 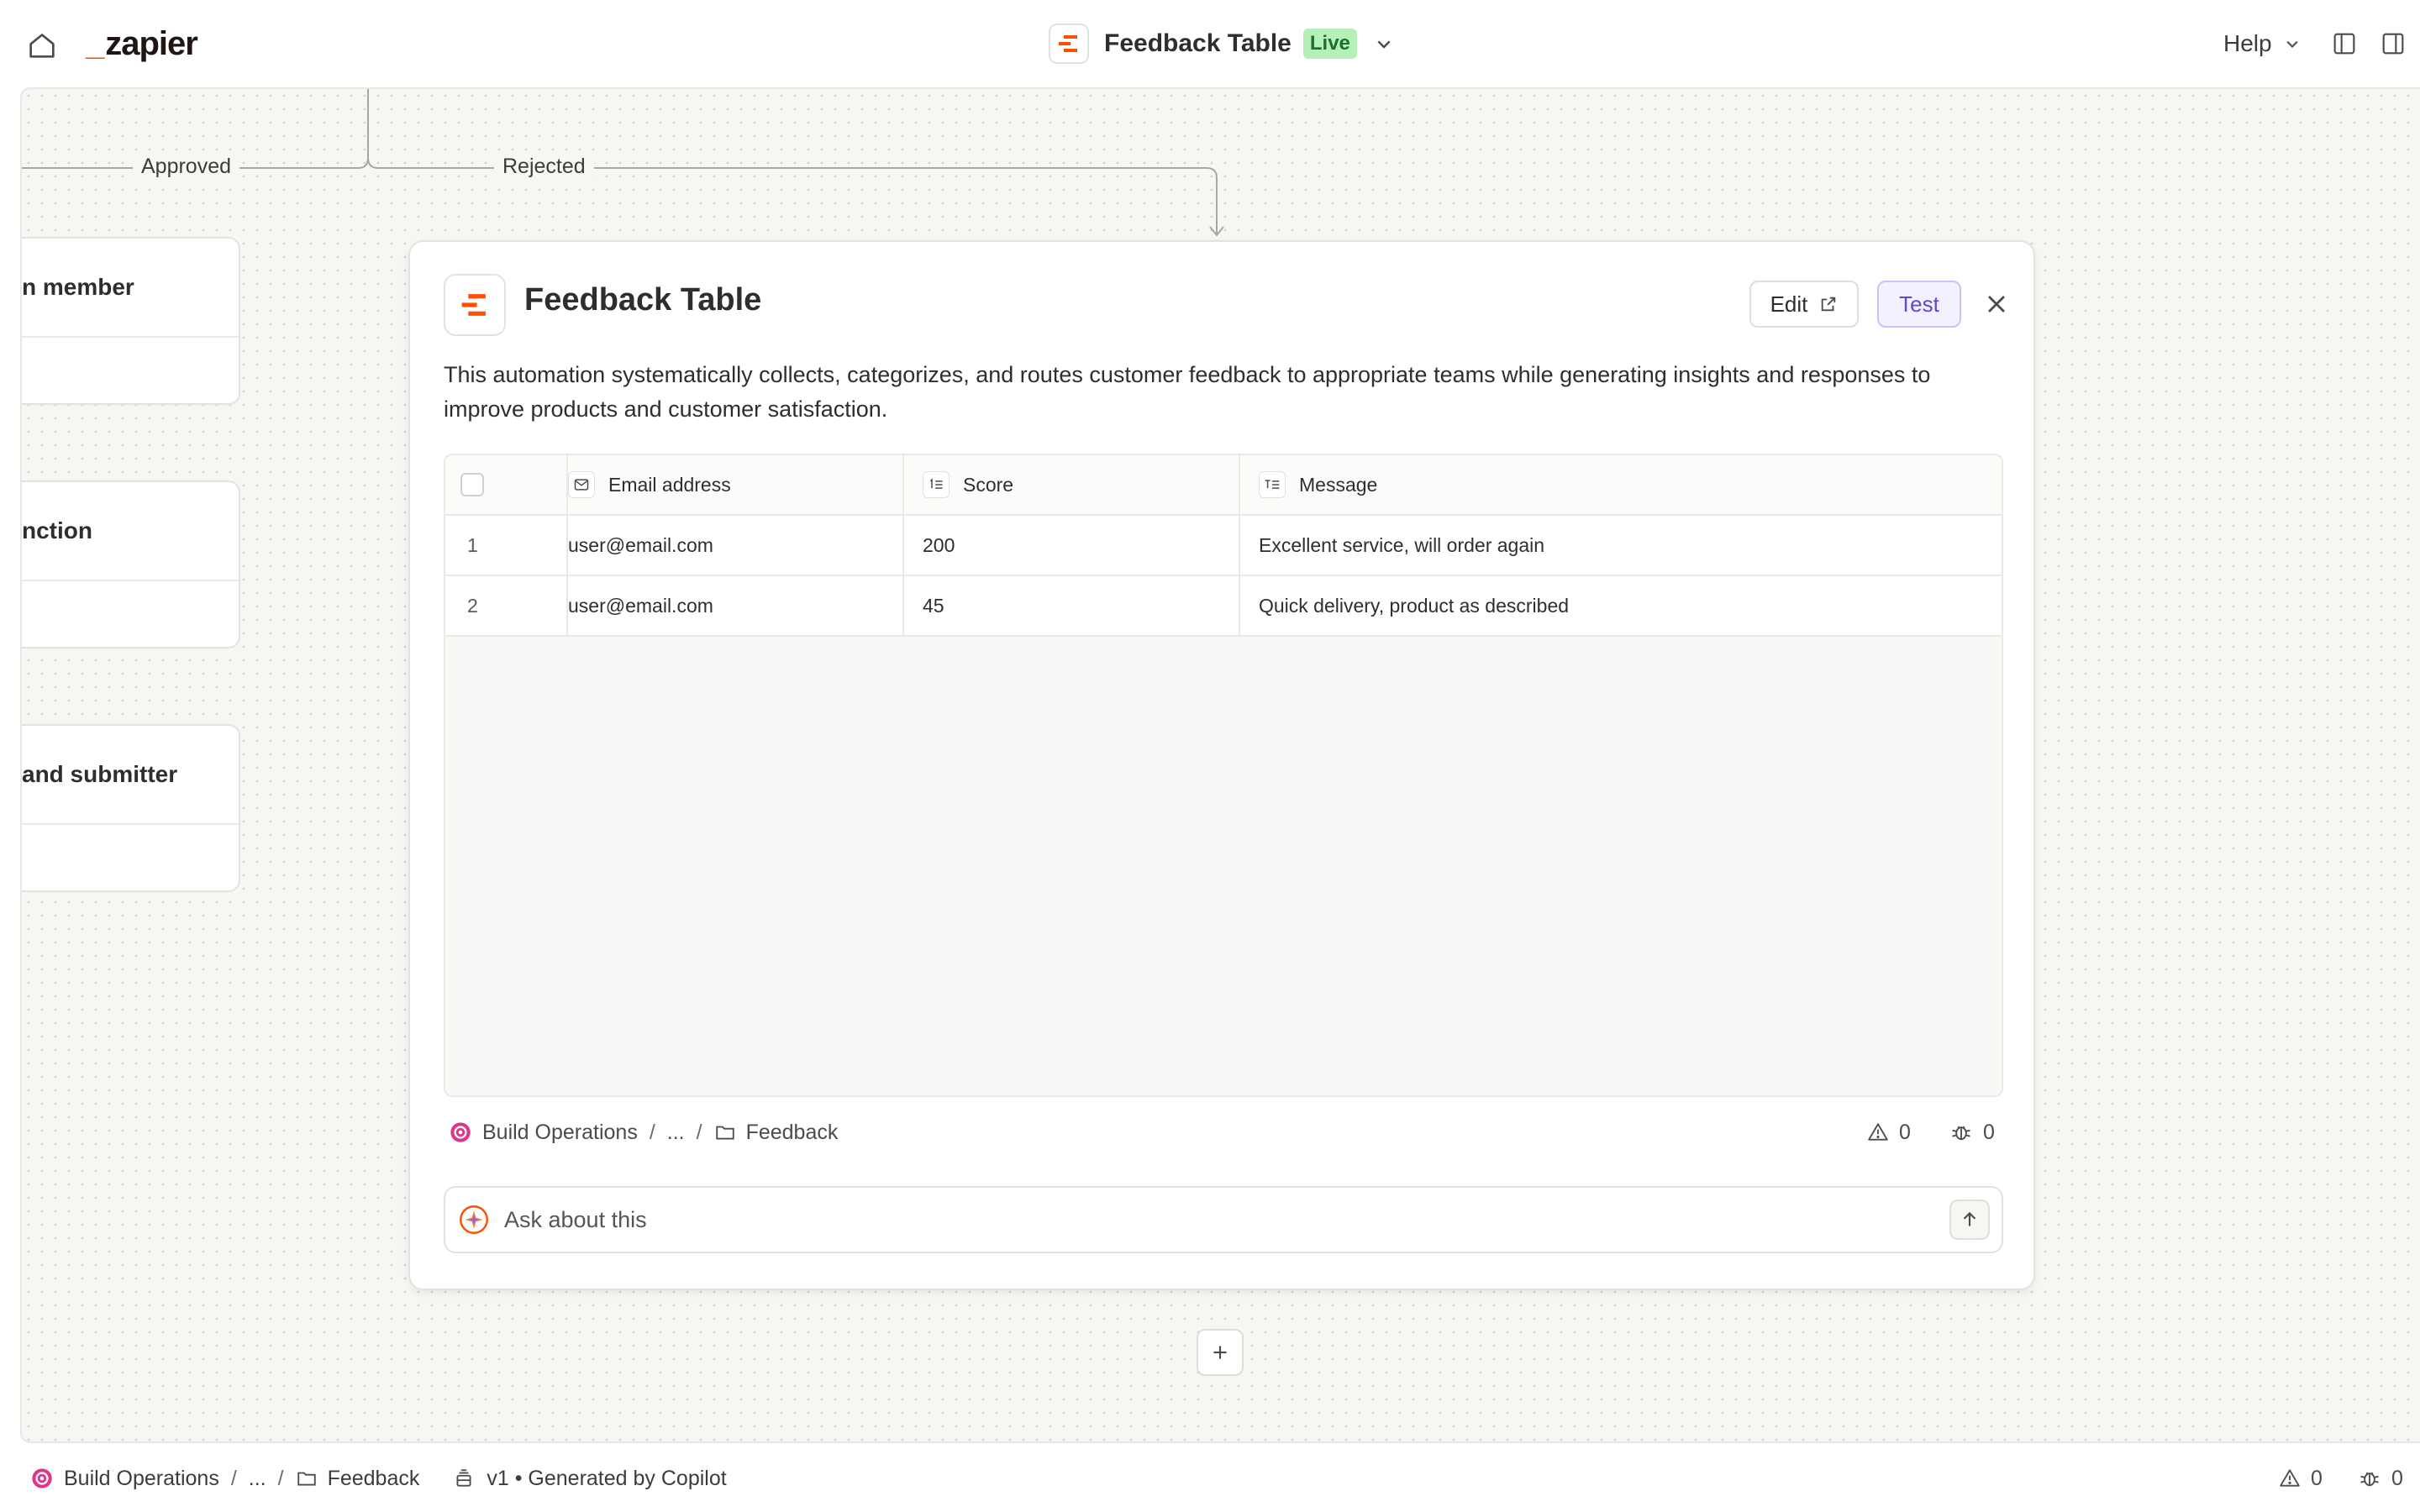 I want to click on text-field-icon, so click(x=1272, y=484).